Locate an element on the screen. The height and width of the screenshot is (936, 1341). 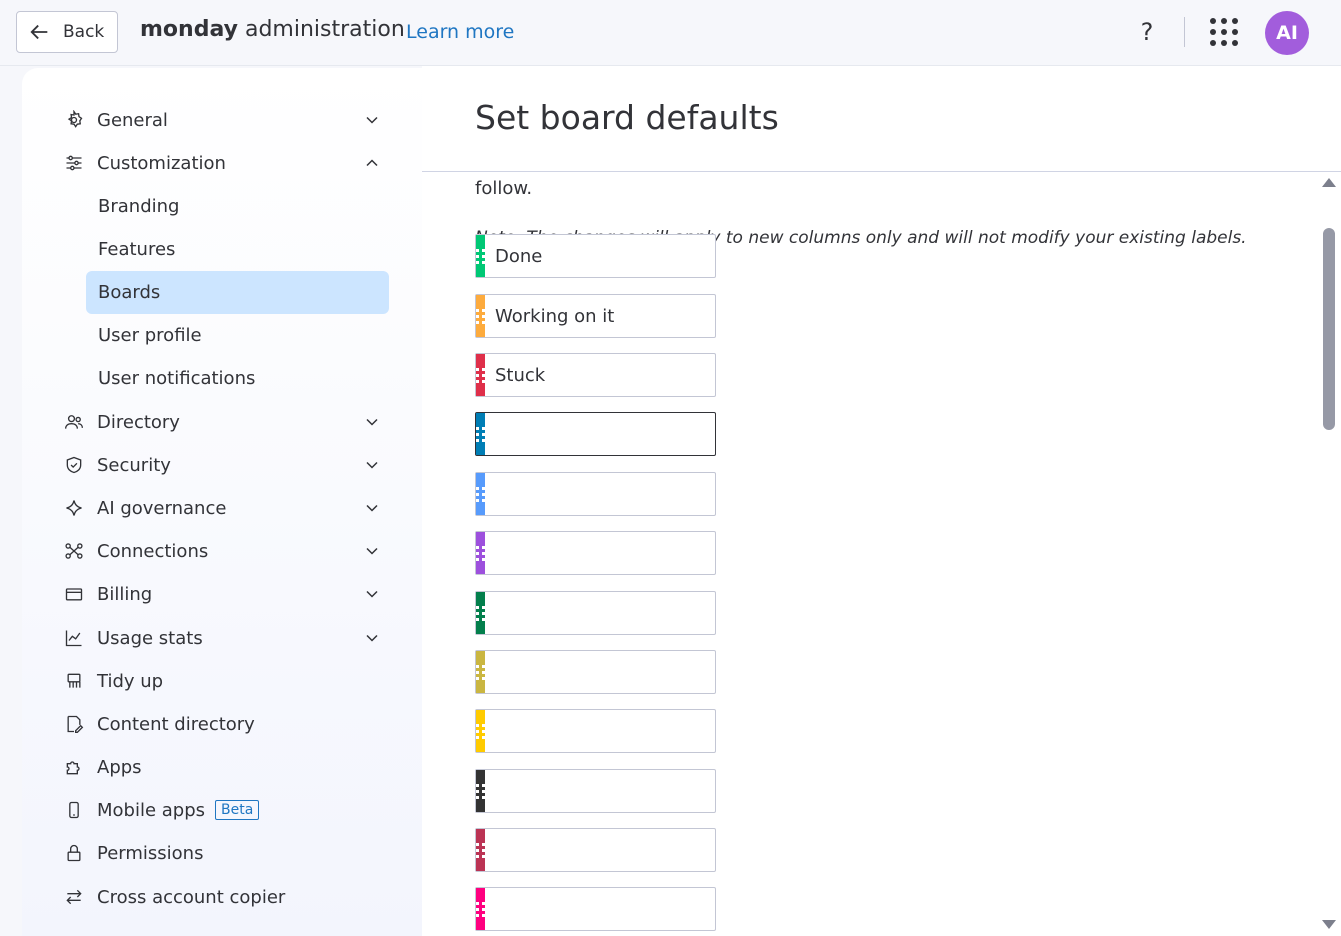
sparkle-icon is located at coordinates (74, 508).